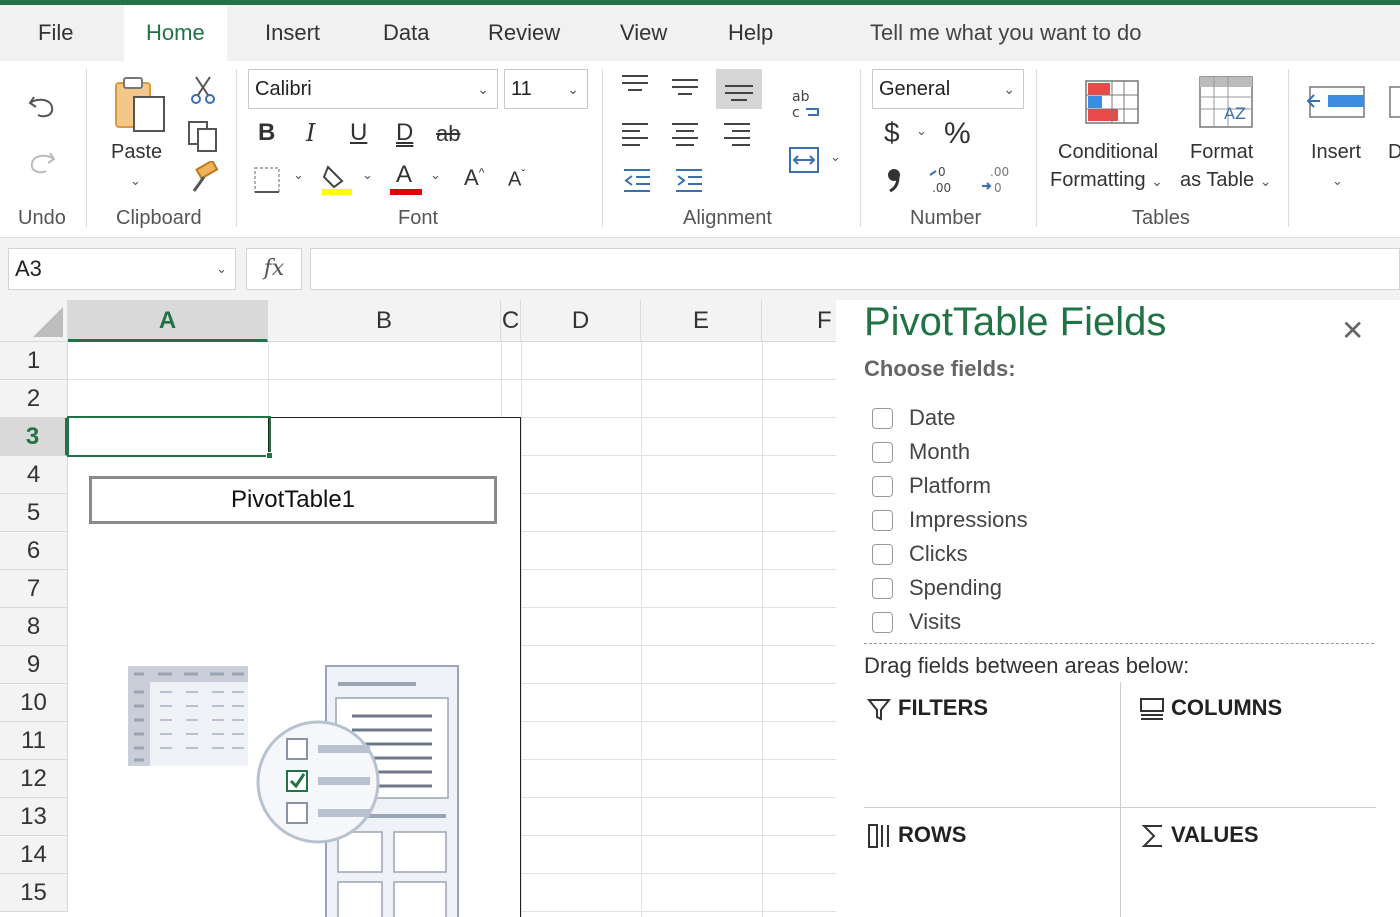  What do you see at coordinates (1108, 152) in the screenshot?
I see `conditional-formatting-label-1: Conditional` at bounding box center [1108, 152].